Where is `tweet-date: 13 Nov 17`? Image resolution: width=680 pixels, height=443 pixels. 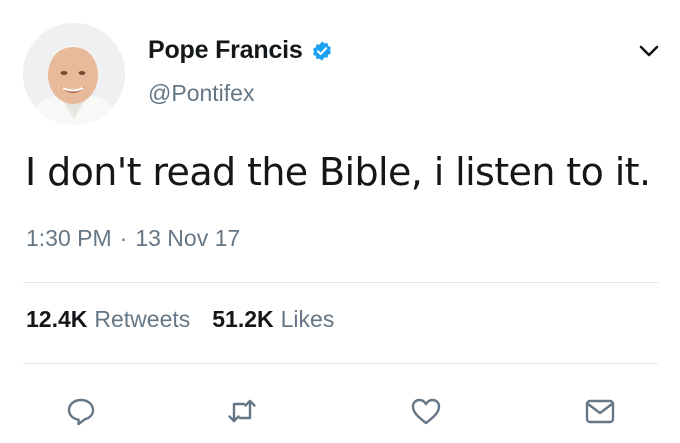
tweet-date: 13 Nov 17 is located at coordinates (188, 238).